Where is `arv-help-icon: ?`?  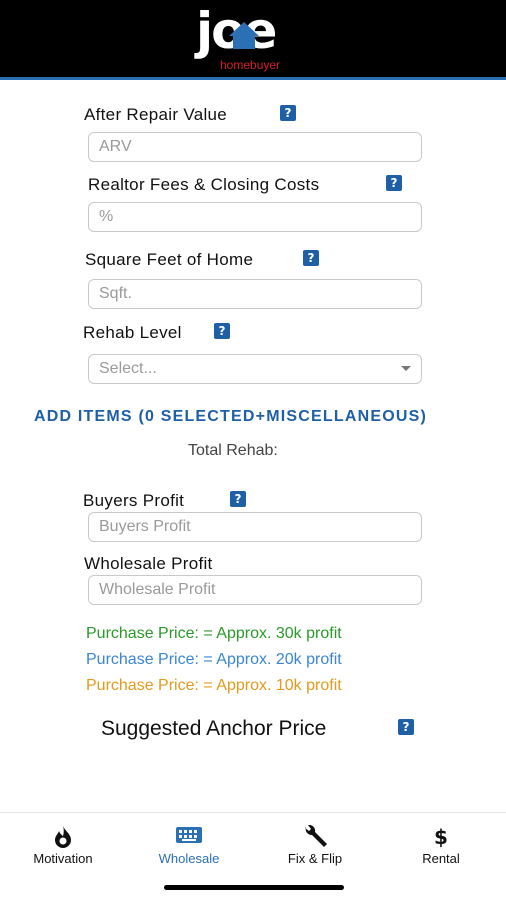 arv-help-icon: ? is located at coordinates (288, 113).